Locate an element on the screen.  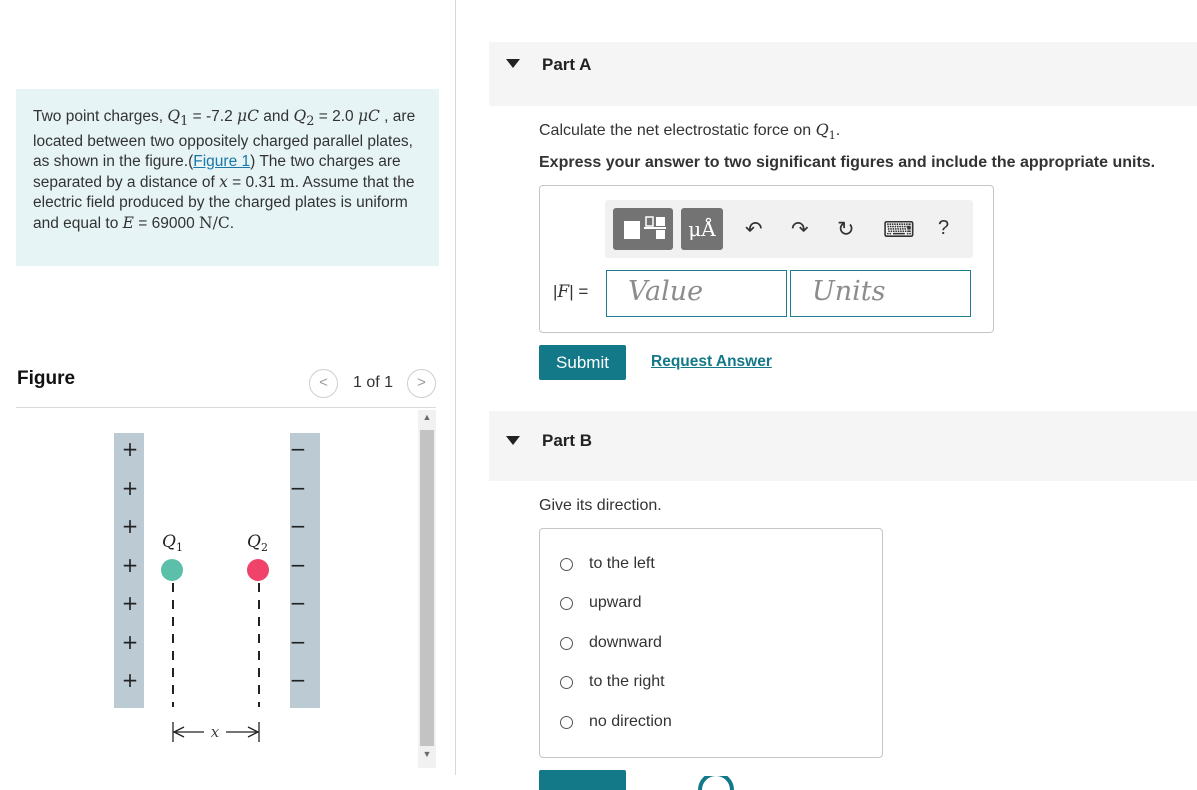
prev-figure-button: < is located at coordinates (323, 383).